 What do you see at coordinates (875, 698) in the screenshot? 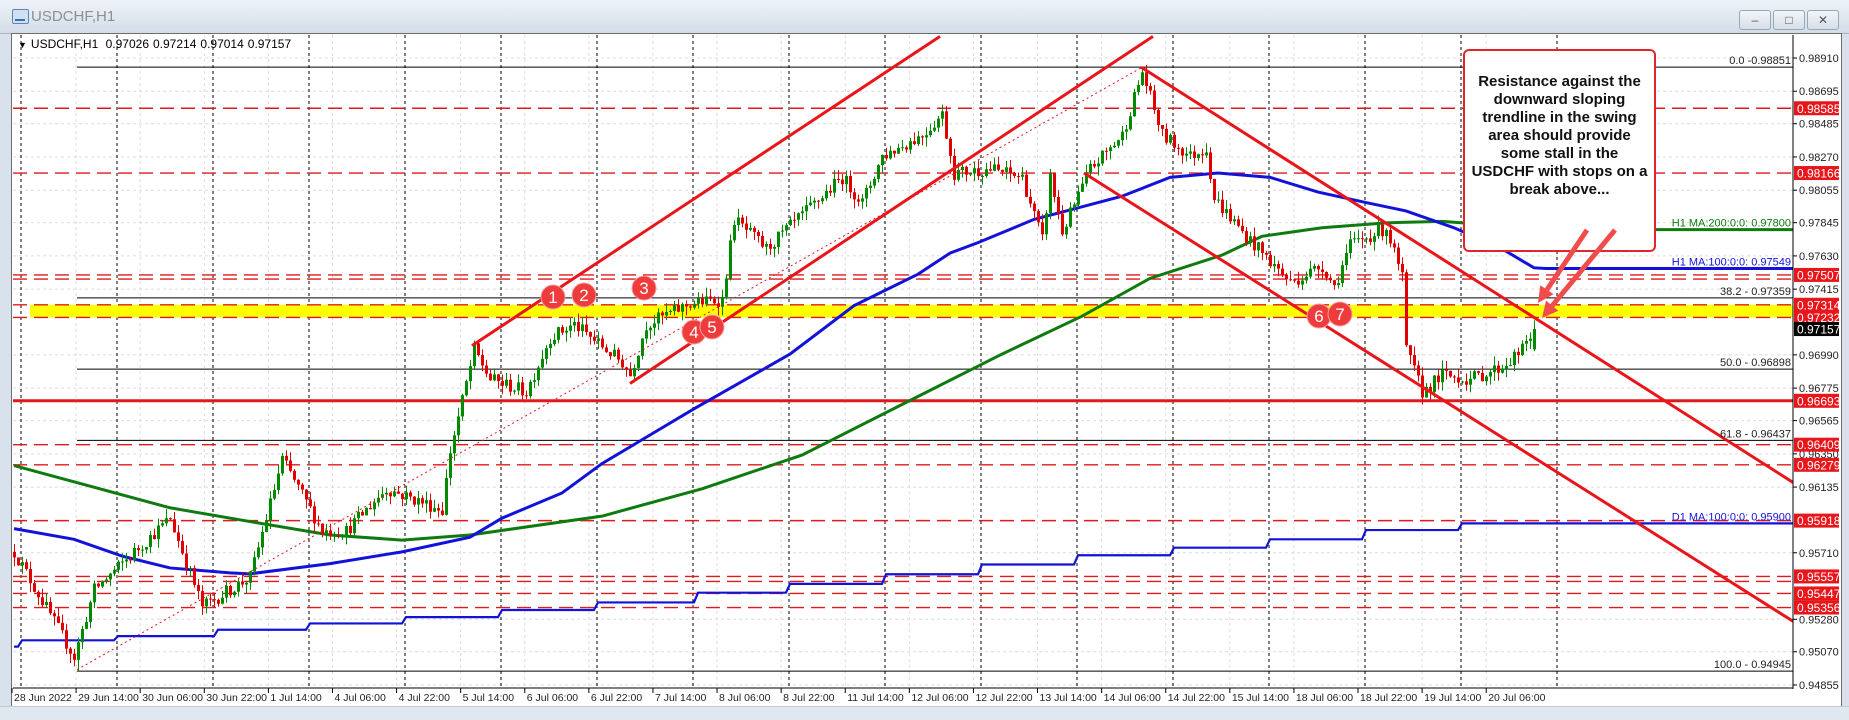
I see `time-axis-label: 11 Jul 14:00` at bounding box center [875, 698].